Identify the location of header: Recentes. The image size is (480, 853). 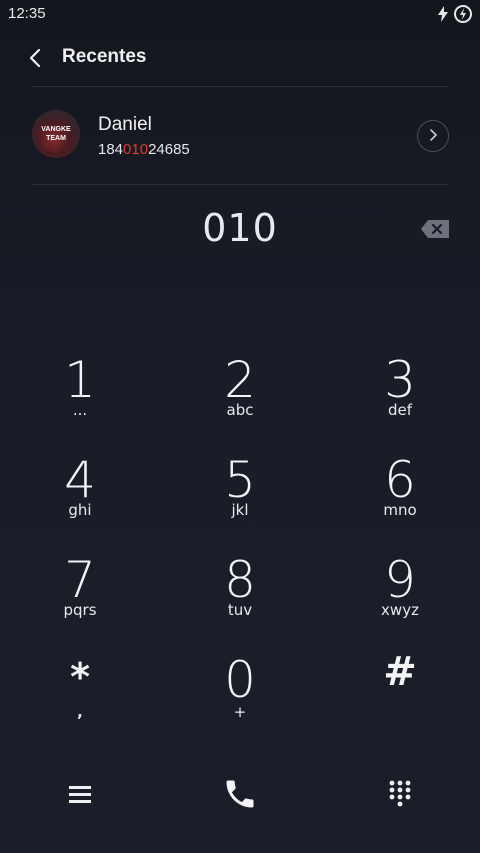
(240, 58).